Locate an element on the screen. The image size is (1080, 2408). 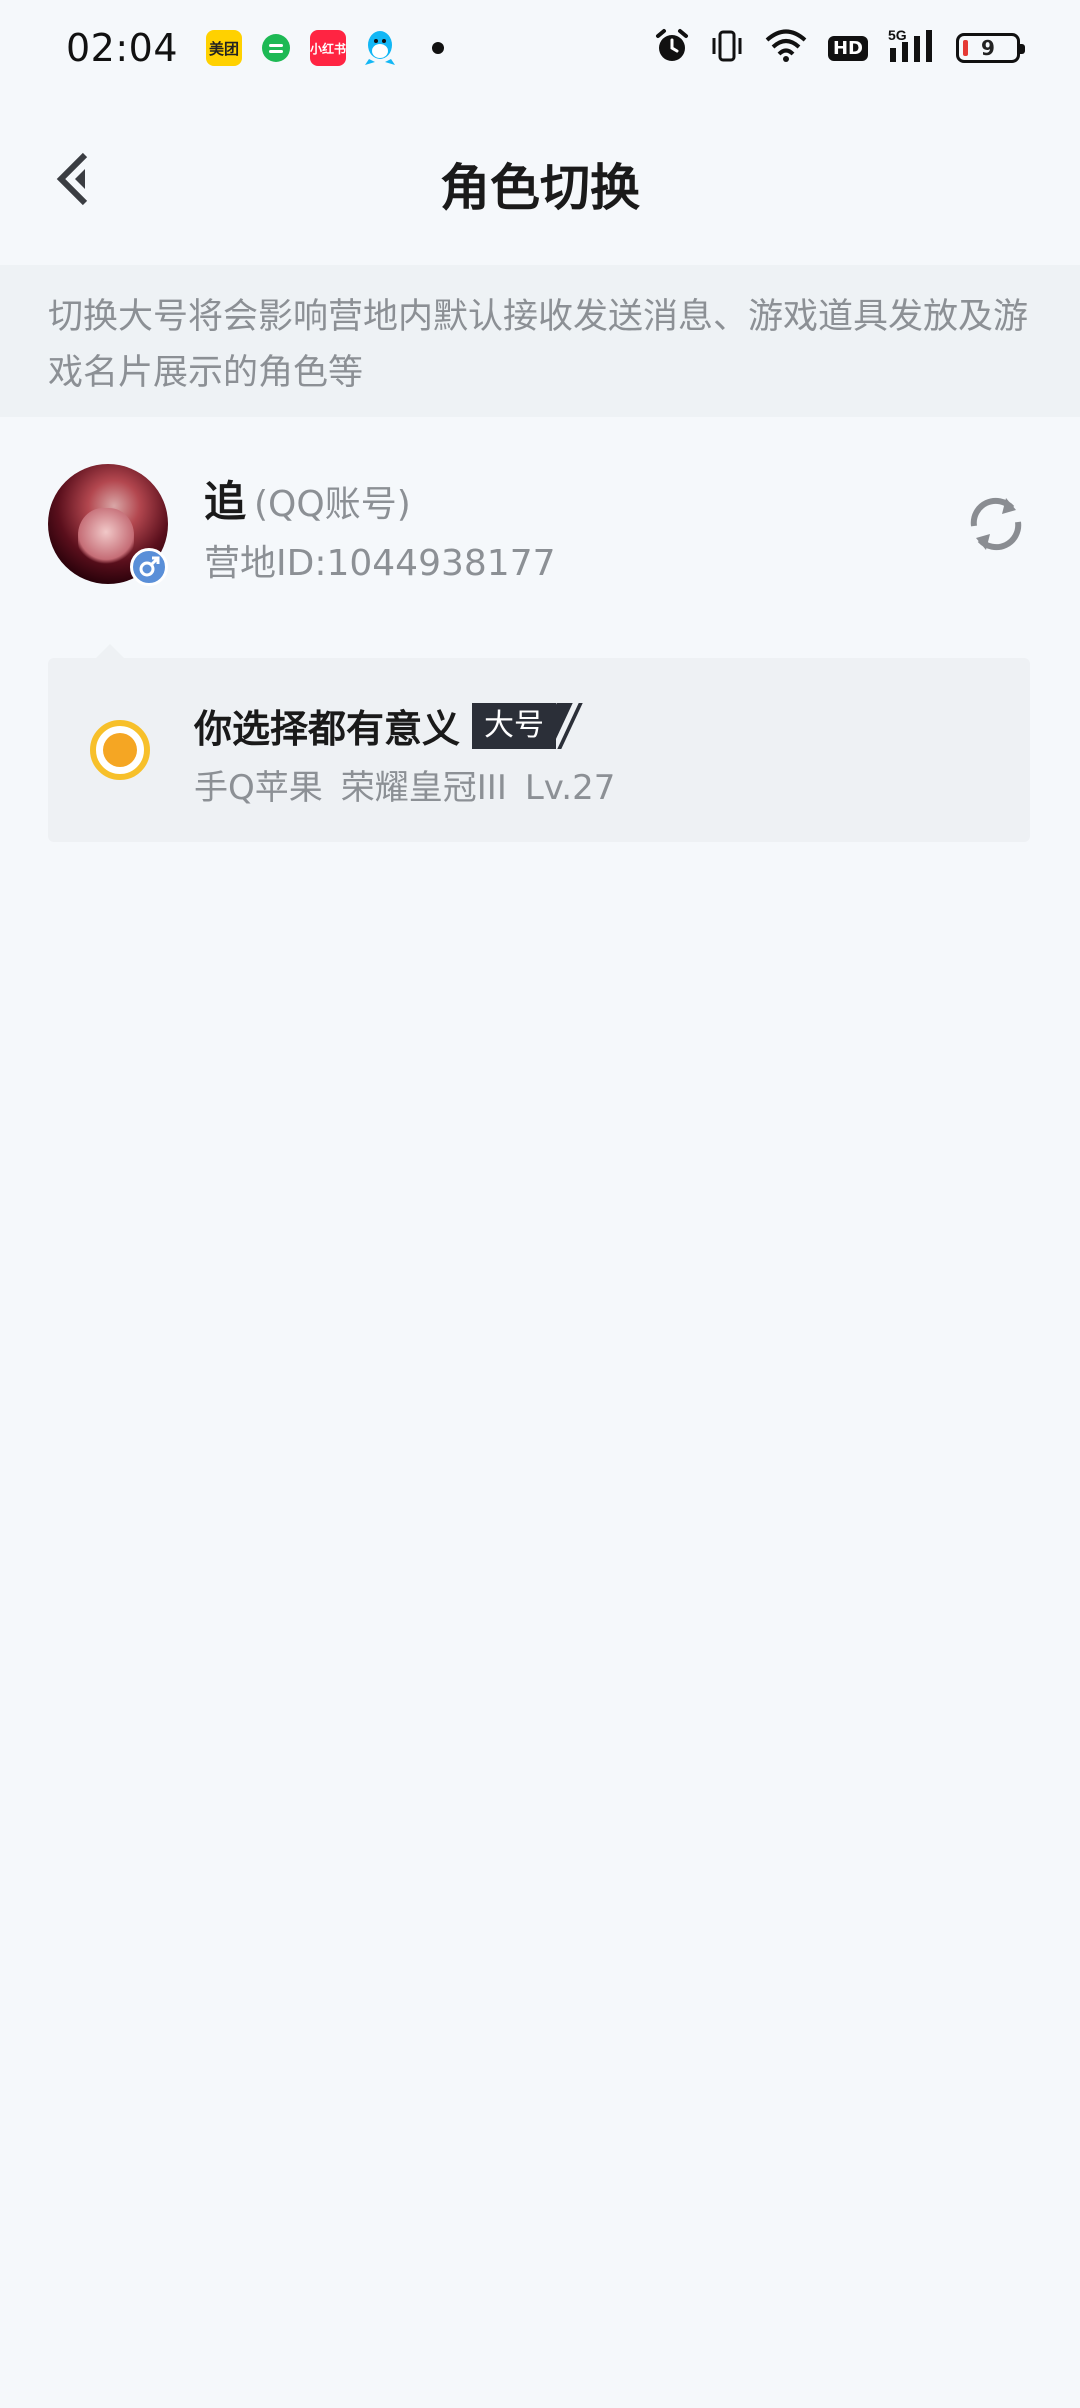
role-platform: 手Q苹果 is located at coordinates (258, 788).